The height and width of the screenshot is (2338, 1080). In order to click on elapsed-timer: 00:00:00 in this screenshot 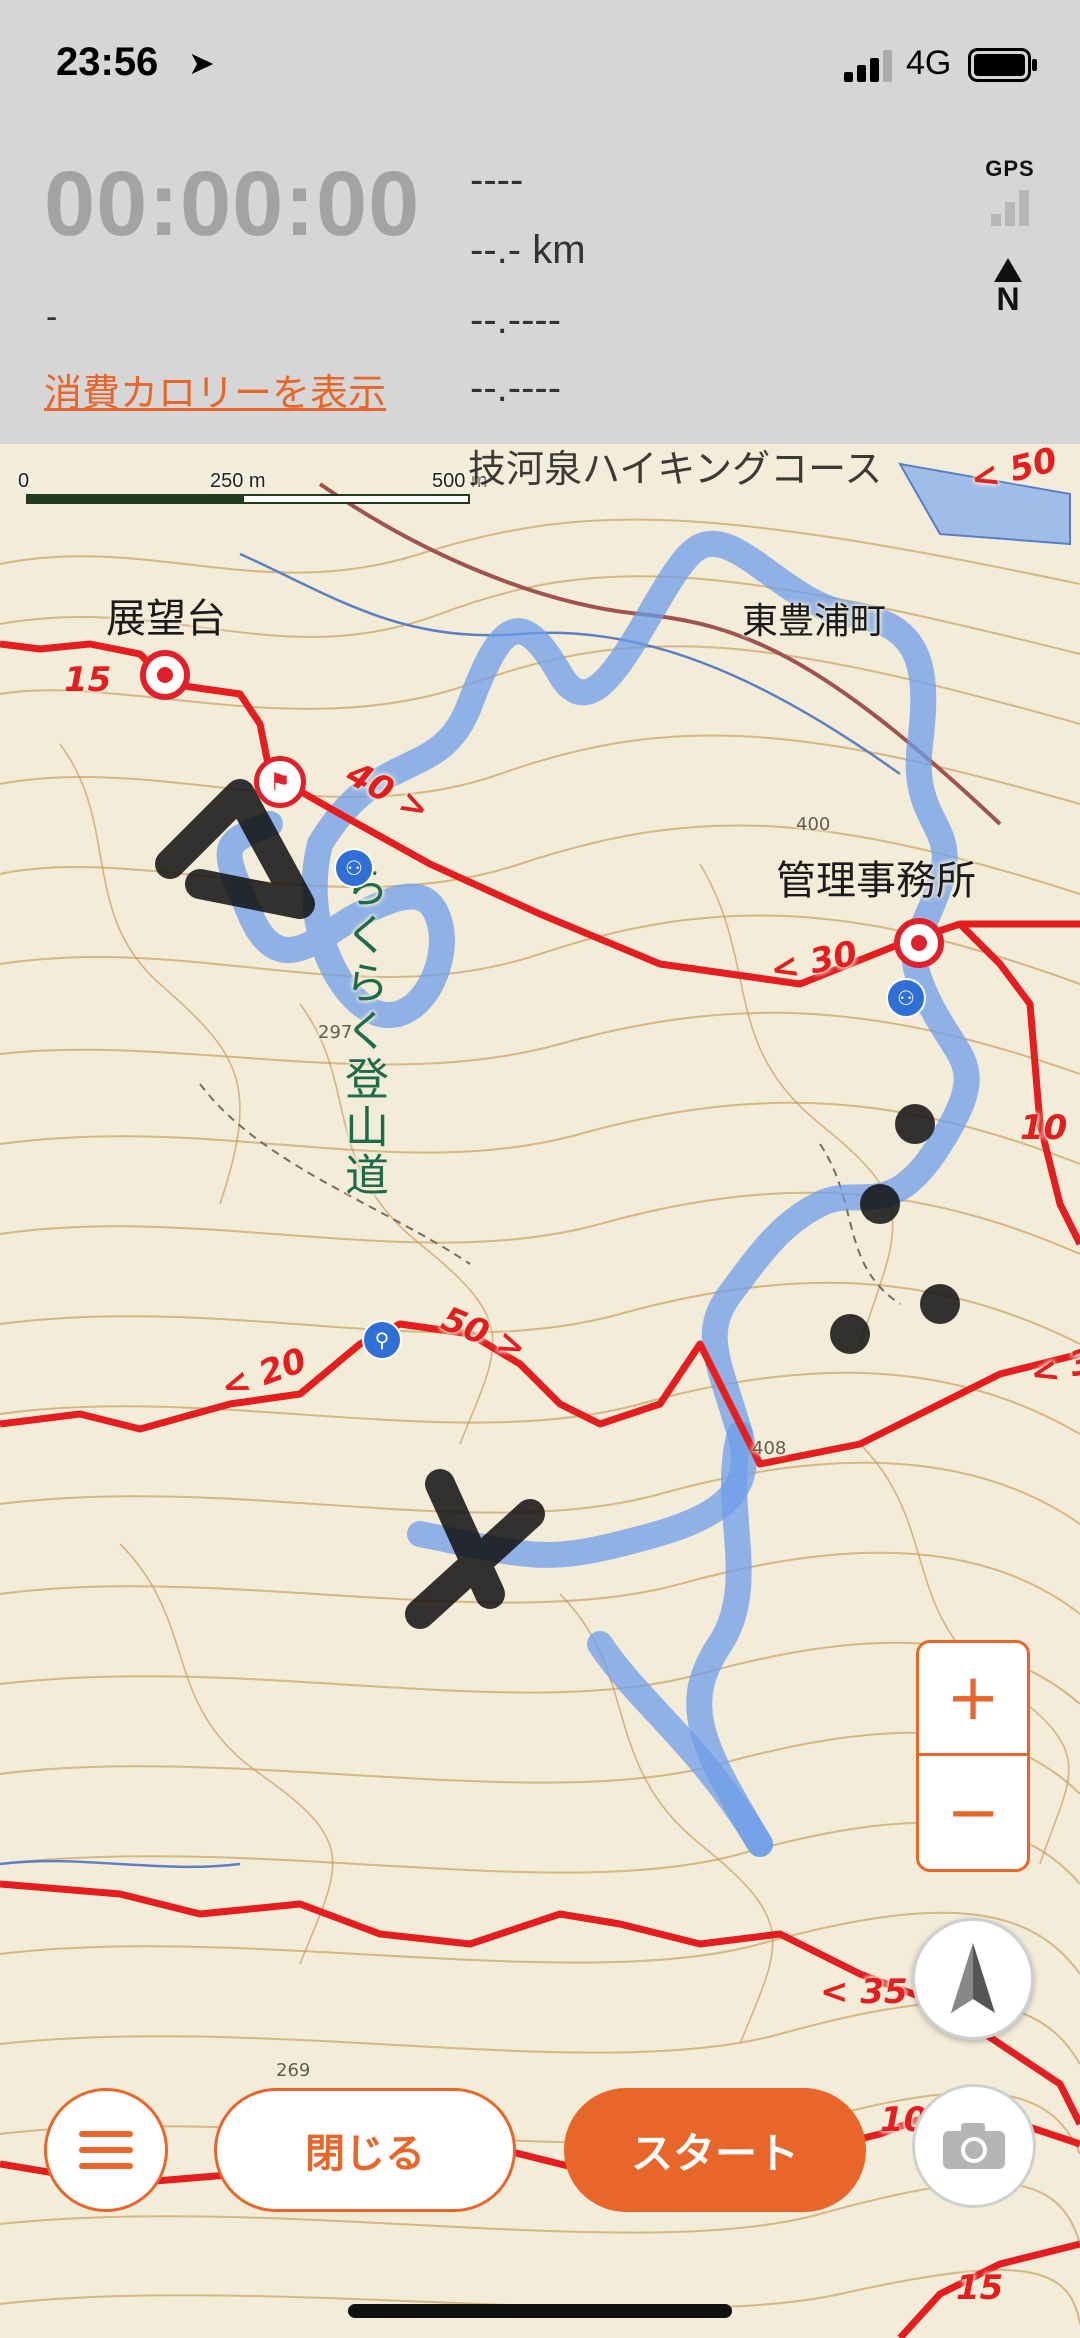, I will do `click(232, 204)`.